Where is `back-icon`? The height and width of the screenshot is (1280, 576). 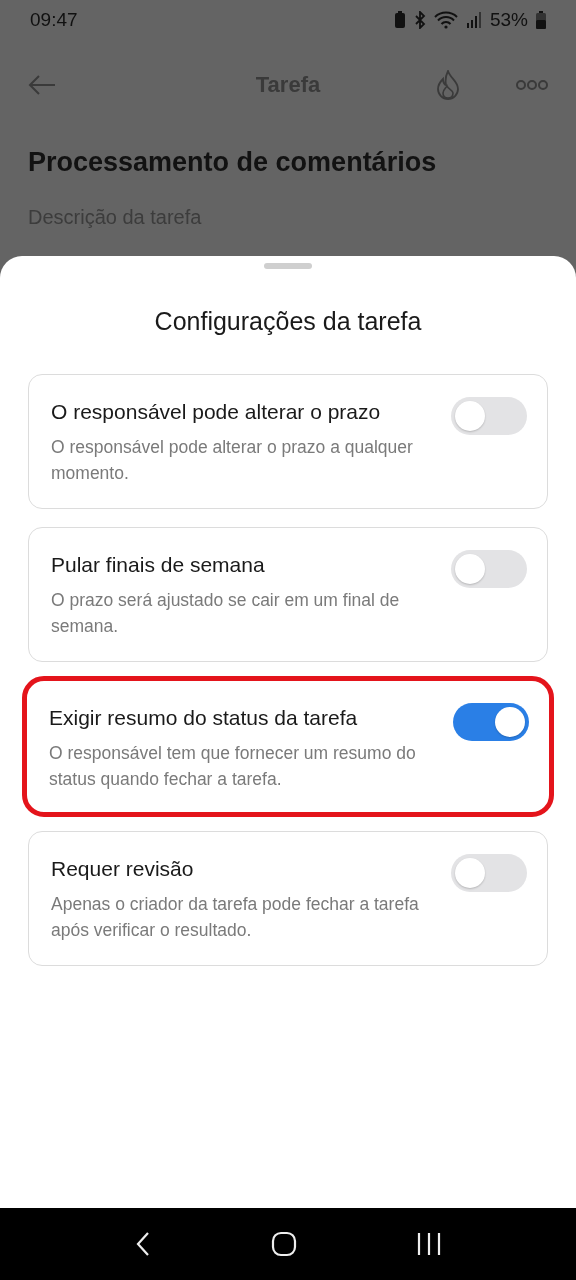 back-icon is located at coordinates (143, 1244).